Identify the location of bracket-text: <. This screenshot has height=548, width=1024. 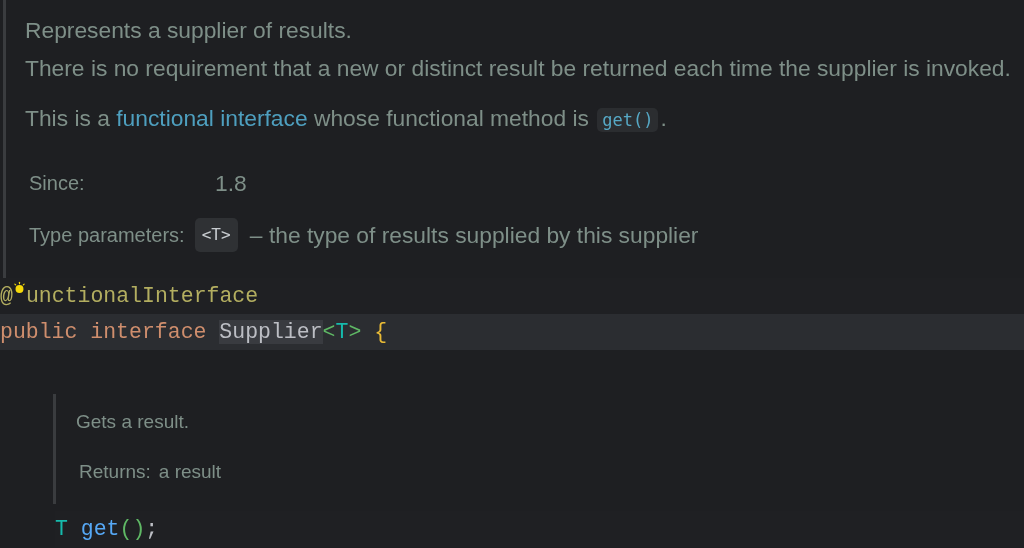
(329, 332).